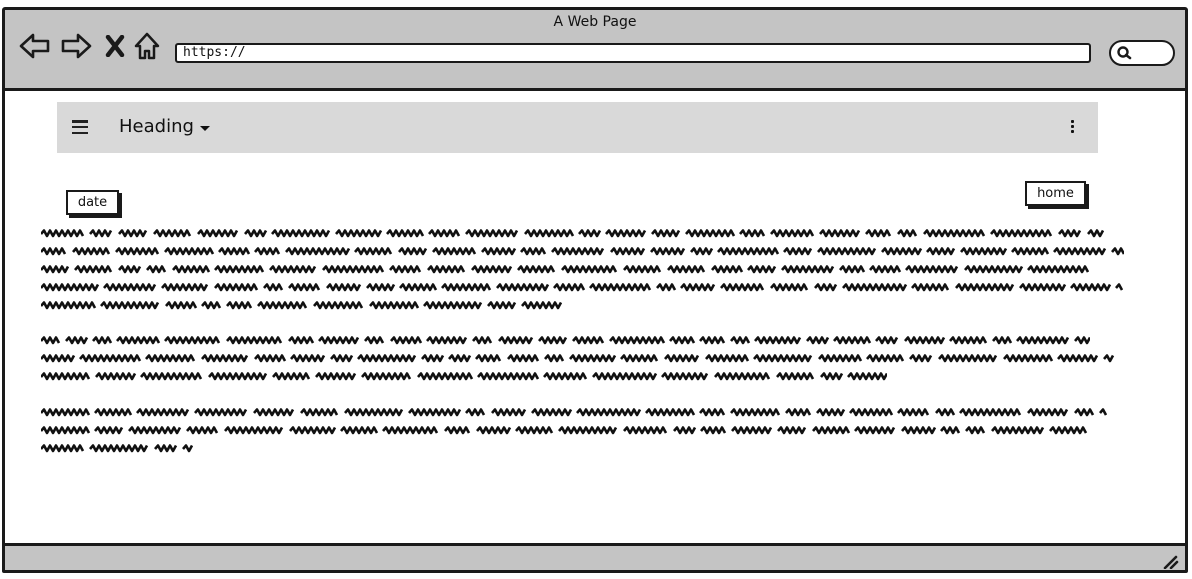 This screenshot has height=579, width=1192. I want to click on back-button, so click(35, 48).